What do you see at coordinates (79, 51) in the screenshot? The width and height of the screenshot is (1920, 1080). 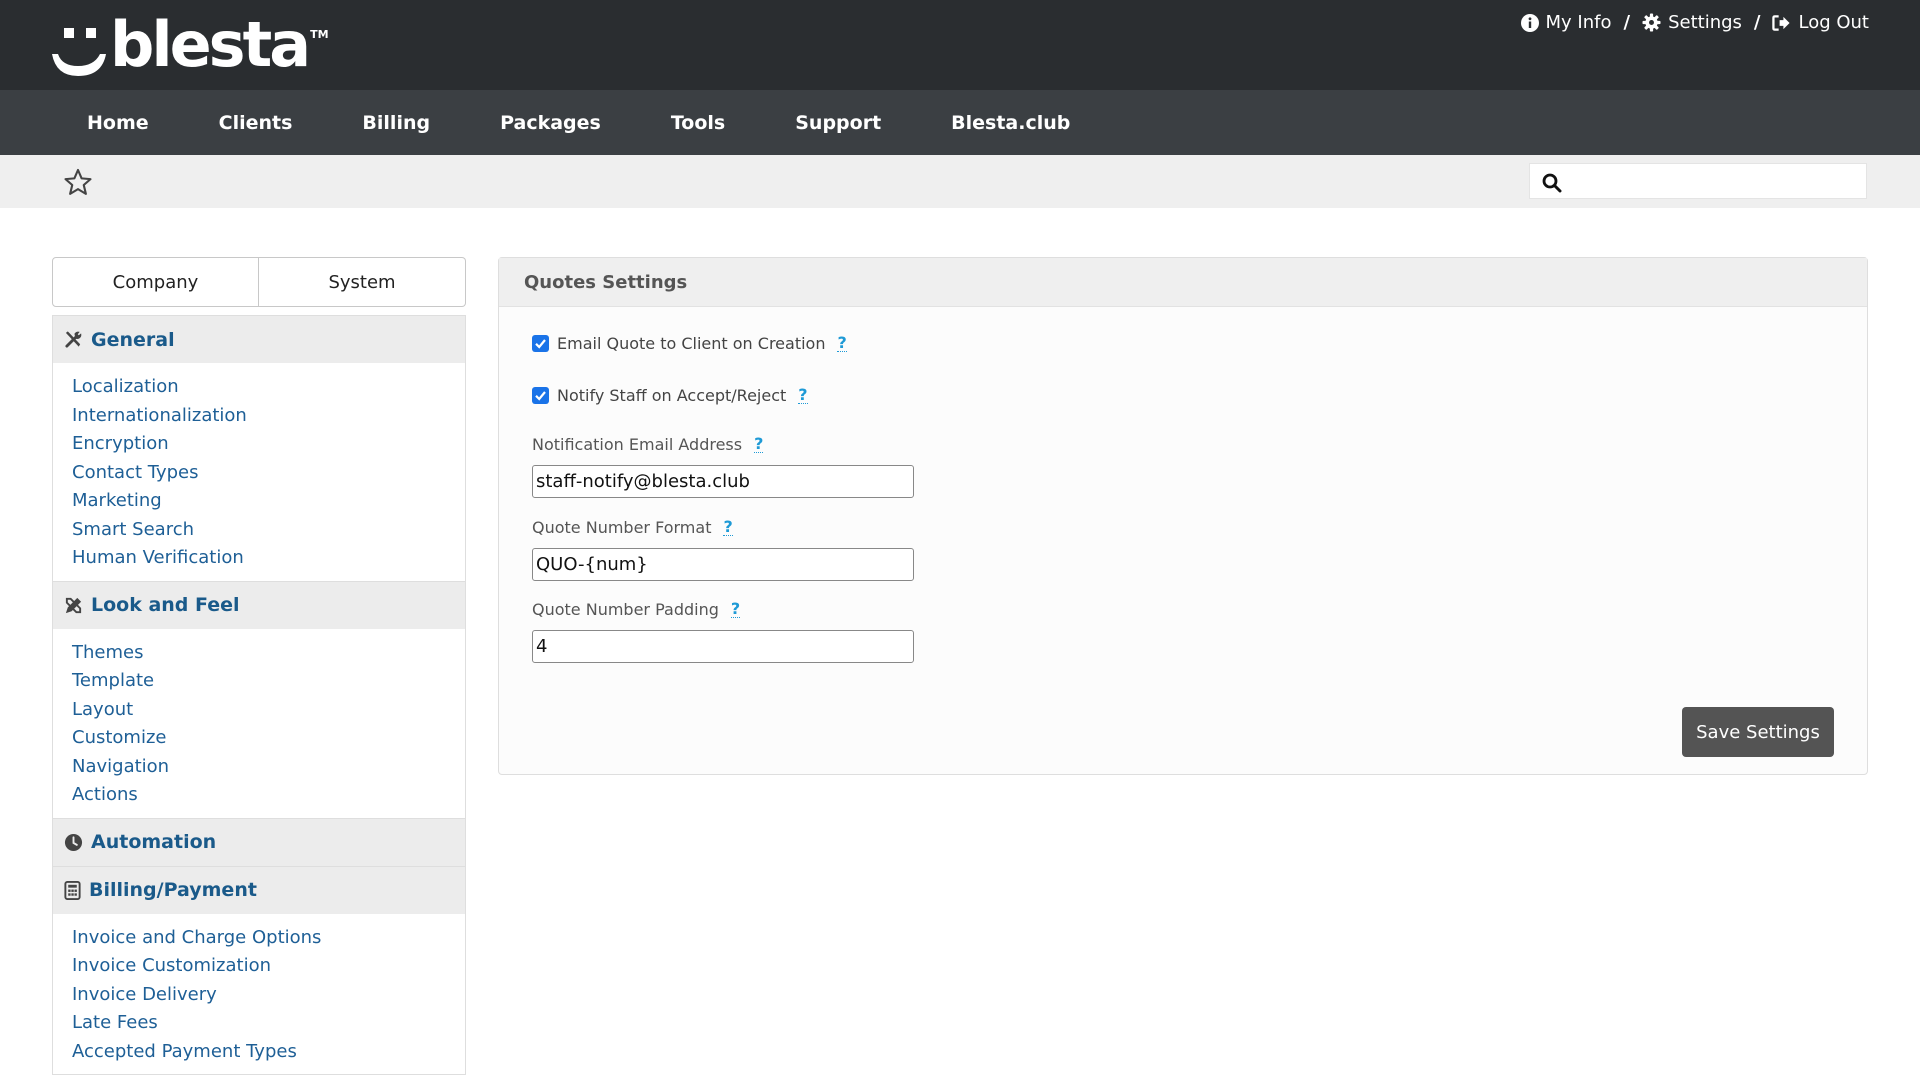 I see `logo-smile-icon` at bounding box center [79, 51].